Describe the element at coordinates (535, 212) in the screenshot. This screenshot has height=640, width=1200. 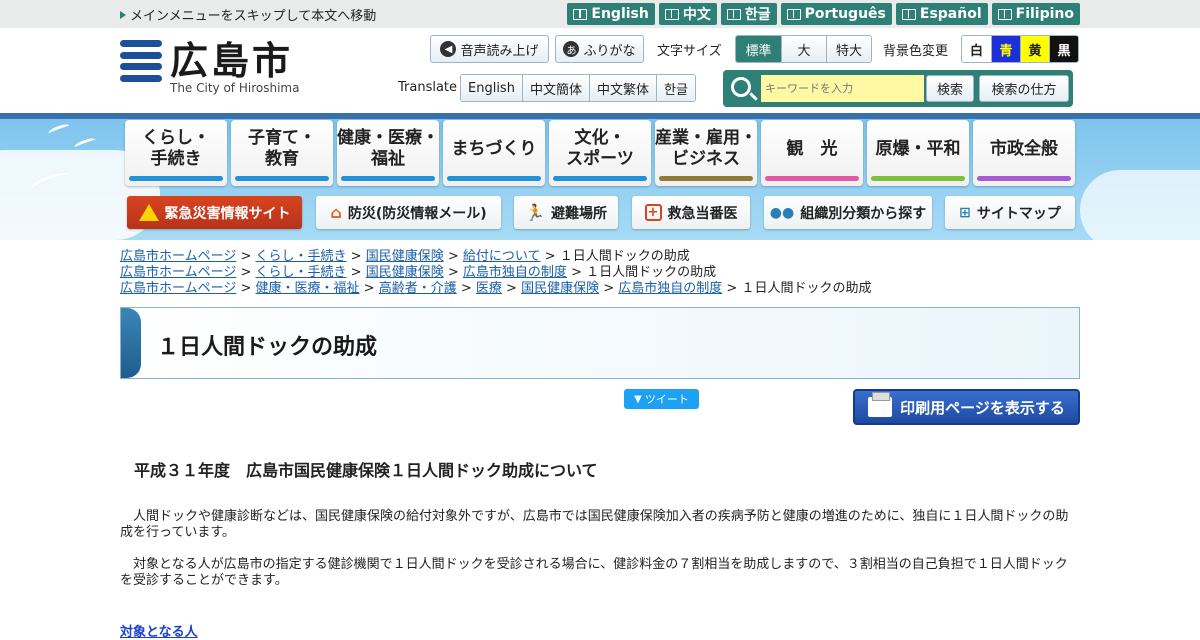
I see `running-person-icon: 🏃` at that location.